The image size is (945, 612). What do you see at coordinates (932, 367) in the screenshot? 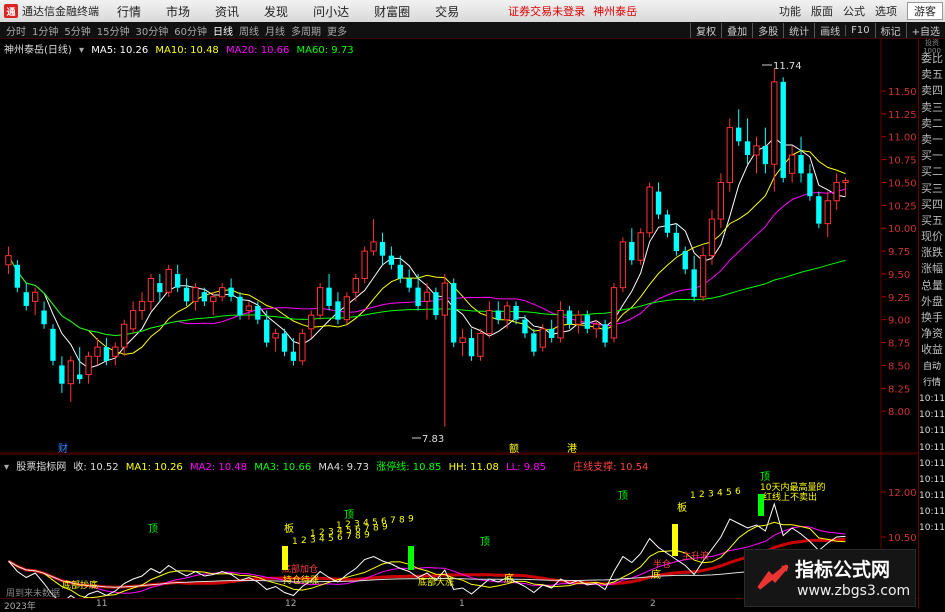
I see `right-panel-item: 自动` at bounding box center [932, 367].